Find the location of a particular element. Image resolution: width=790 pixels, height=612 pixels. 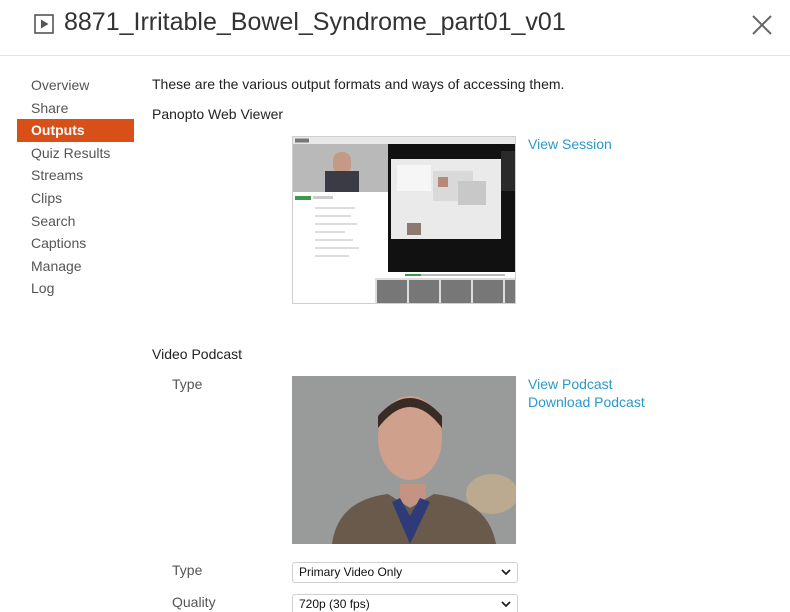

dialog-header: 8871_Irritable_Bowel_Syndrome_part01_v01 is located at coordinates (395, 28).